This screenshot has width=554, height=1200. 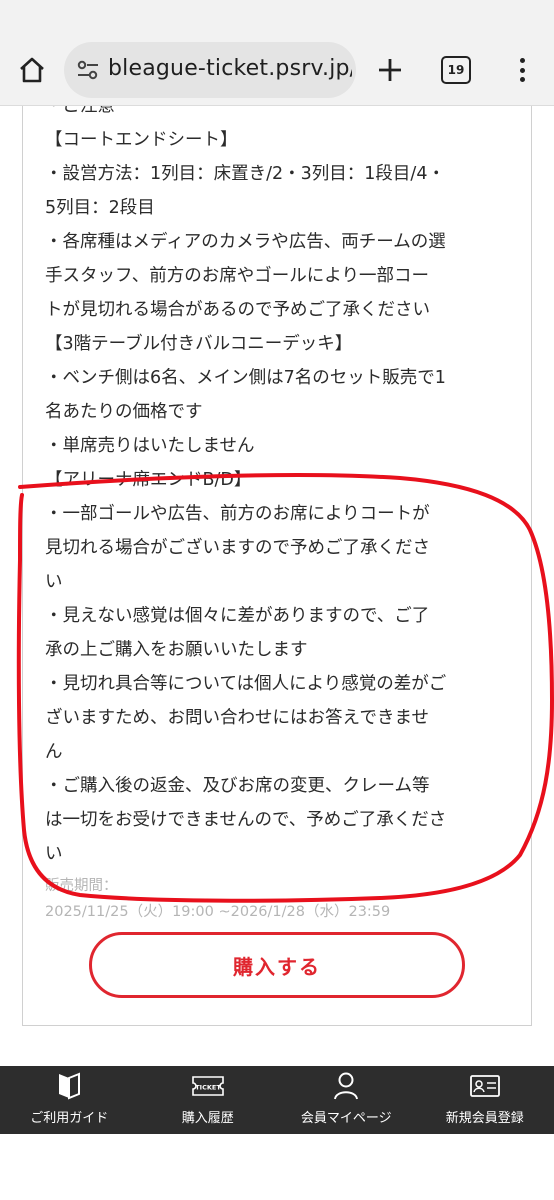 What do you see at coordinates (207, 1118) in the screenshot?
I see `nav-label: 購入履歴` at bounding box center [207, 1118].